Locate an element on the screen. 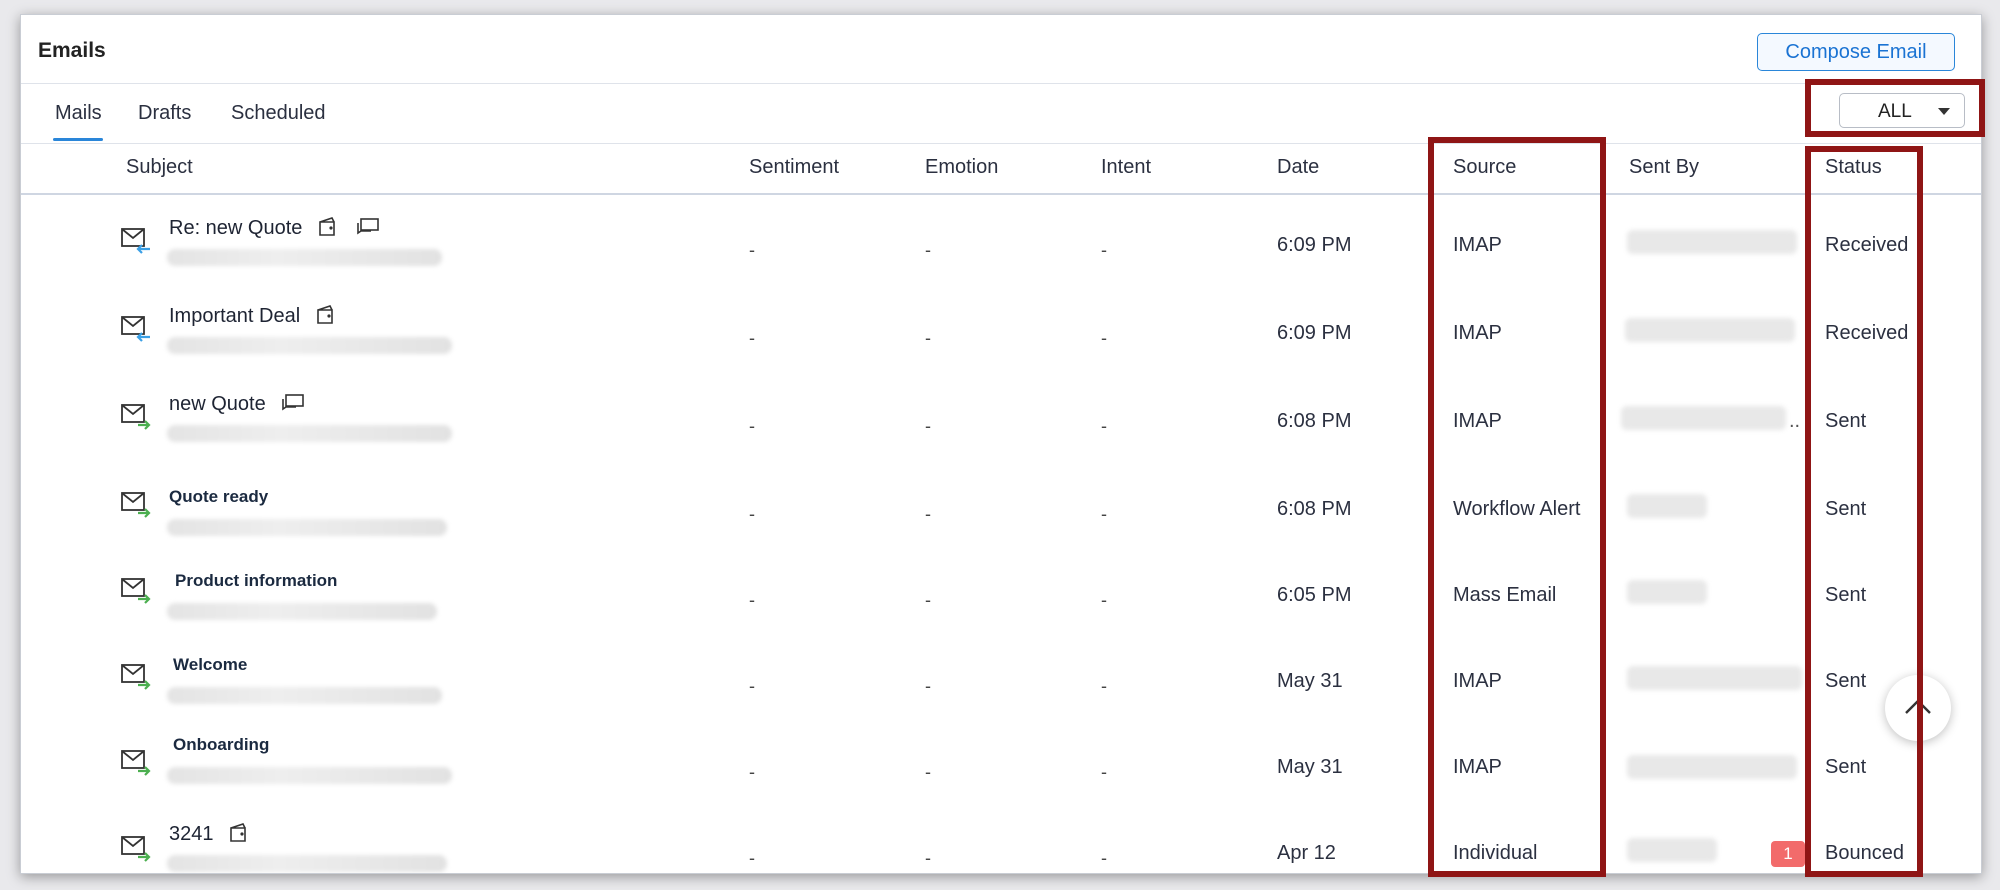 This screenshot has width=2000, height=890. notification-badge: 1 is located at coordinates (1788, 854).